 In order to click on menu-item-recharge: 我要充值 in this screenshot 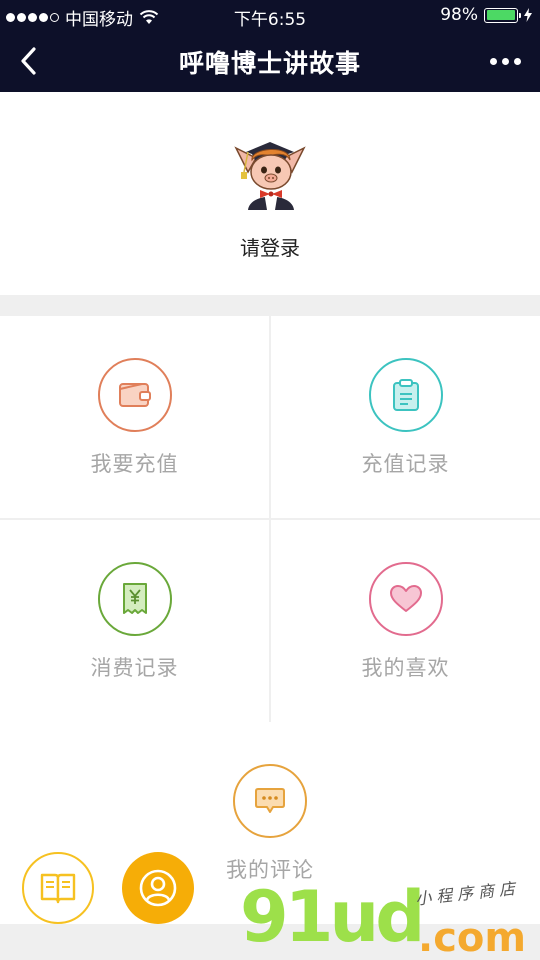, I will do `click(134, 417)`.